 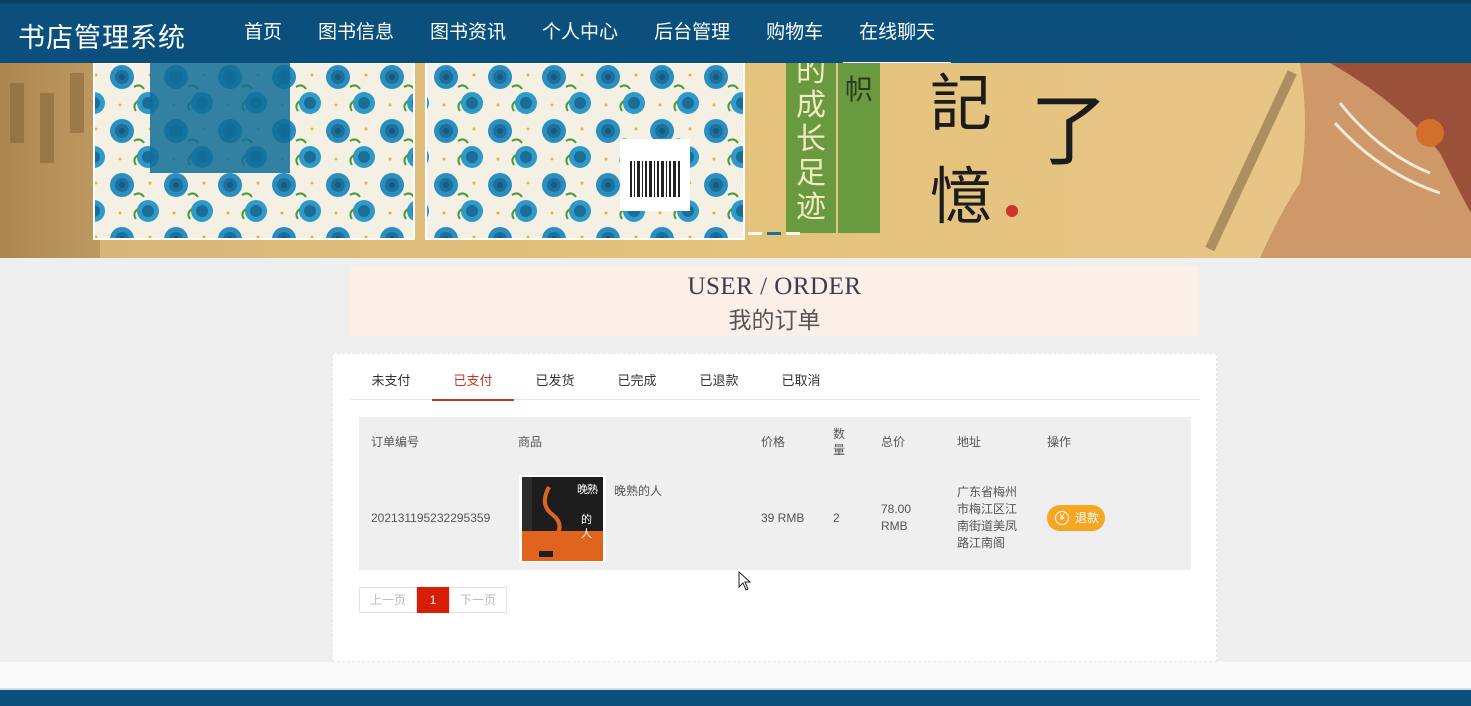 What do you see at coordinates (391, 381) in the screenshot?
I see `tab-unpaid: 未支付` at bounding box center [391, 381].